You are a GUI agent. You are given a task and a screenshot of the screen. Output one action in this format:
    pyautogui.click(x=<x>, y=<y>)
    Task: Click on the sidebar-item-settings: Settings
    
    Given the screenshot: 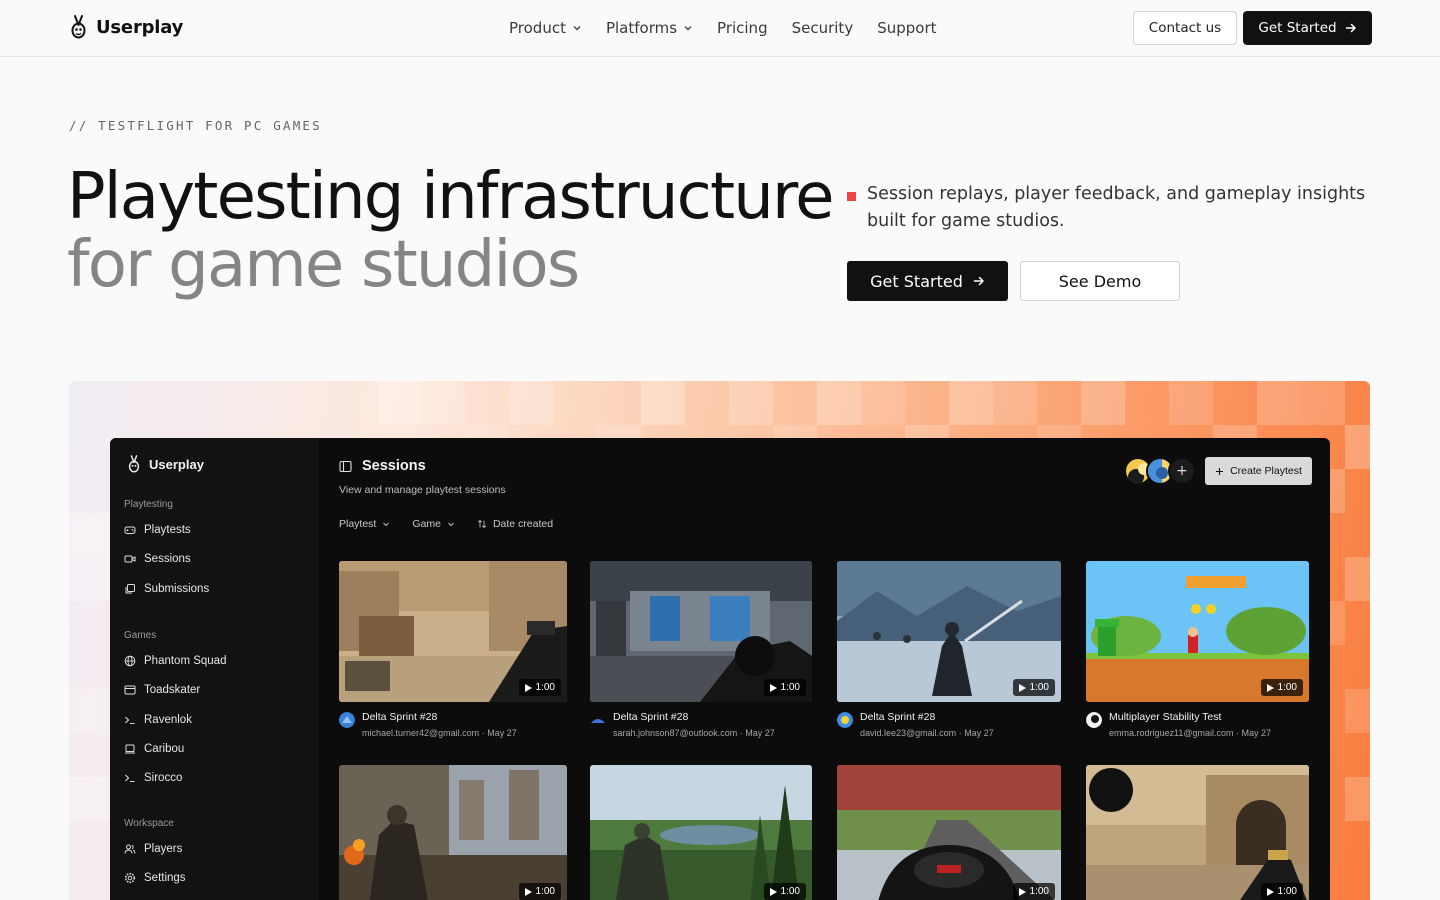 What is the action you would take?
    pyautogui.click(x=155, y=878)
    